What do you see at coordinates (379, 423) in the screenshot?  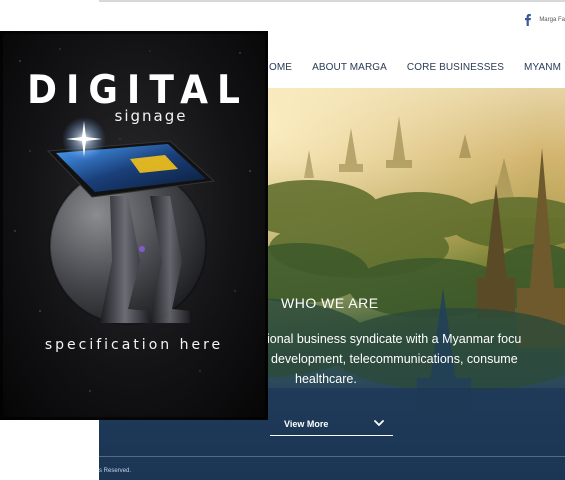 I see `chevron-down-icon` at bounding box center [379, 423].